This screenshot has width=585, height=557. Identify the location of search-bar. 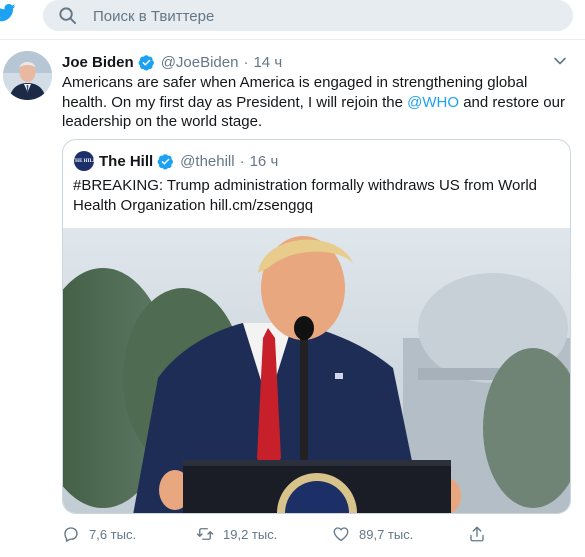
(308, 15).